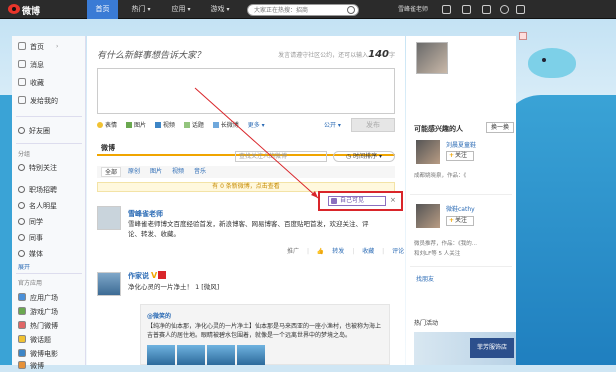  I want to click on user-avatar, so click(432, 58).